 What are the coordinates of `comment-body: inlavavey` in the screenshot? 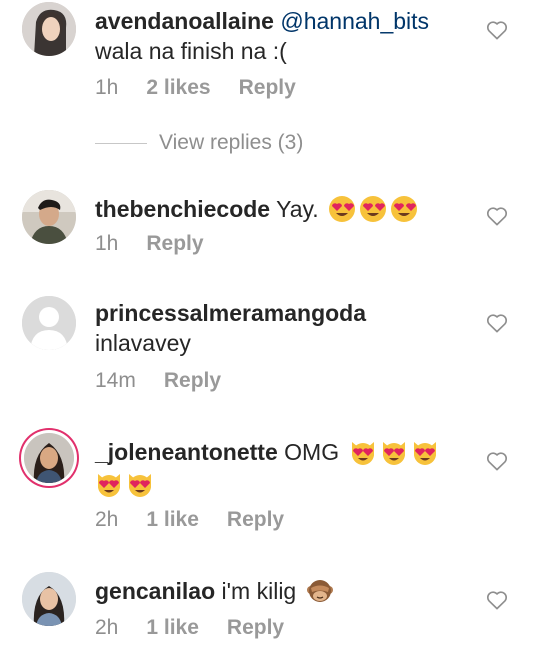 It's located at (143, 343).